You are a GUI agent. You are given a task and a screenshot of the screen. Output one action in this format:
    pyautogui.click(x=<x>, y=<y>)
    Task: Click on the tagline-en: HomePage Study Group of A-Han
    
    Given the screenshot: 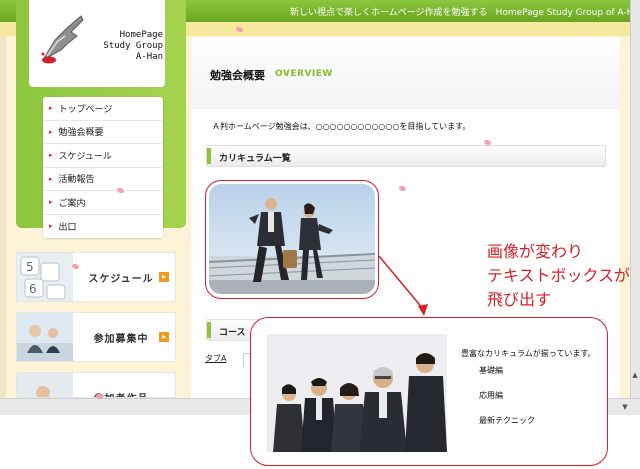 What is the action you would take?
    pyautogui.click(x=567, y=13)
    